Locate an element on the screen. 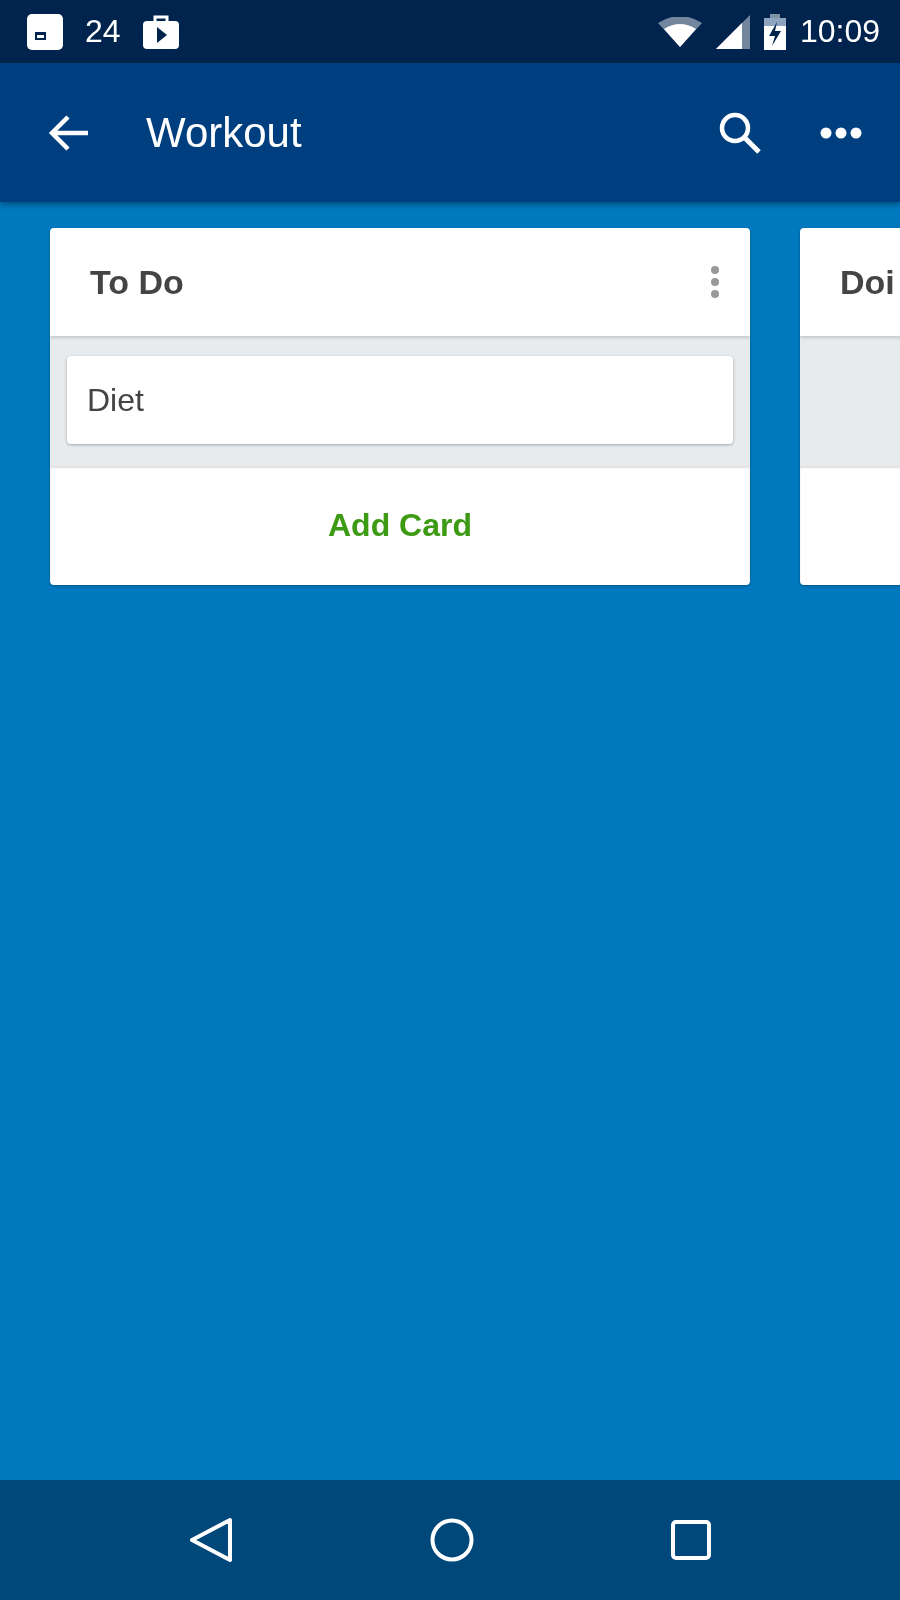 The height and width of the screenshot is (1600, 900). add-card-button: Add Card is located at coordinates (400, 525).